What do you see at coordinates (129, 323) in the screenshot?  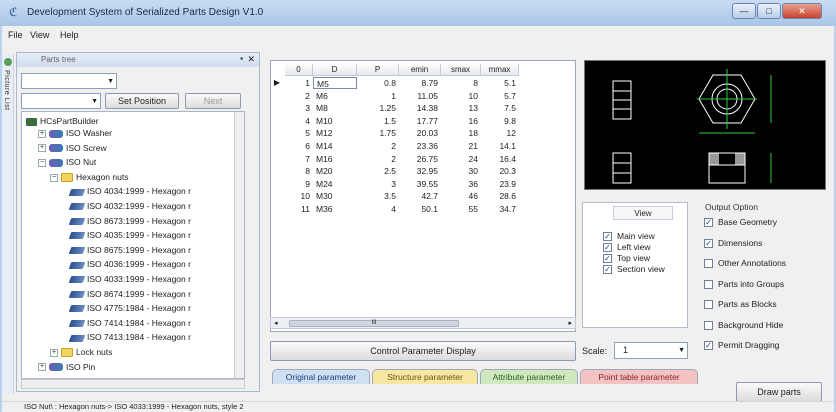 I see `tree-node: ISO 7414:1984 - Hexagon r` at bounding box center [129, 323].